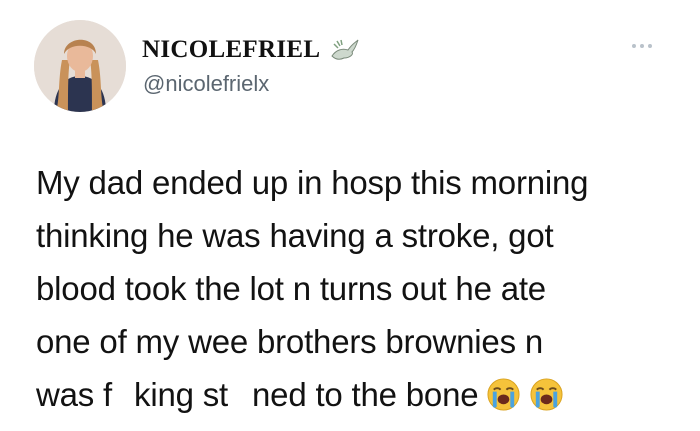 This screenshot has width=700, height=431. I want to click on tweet-text-fragment: was f, so click(74, 394).